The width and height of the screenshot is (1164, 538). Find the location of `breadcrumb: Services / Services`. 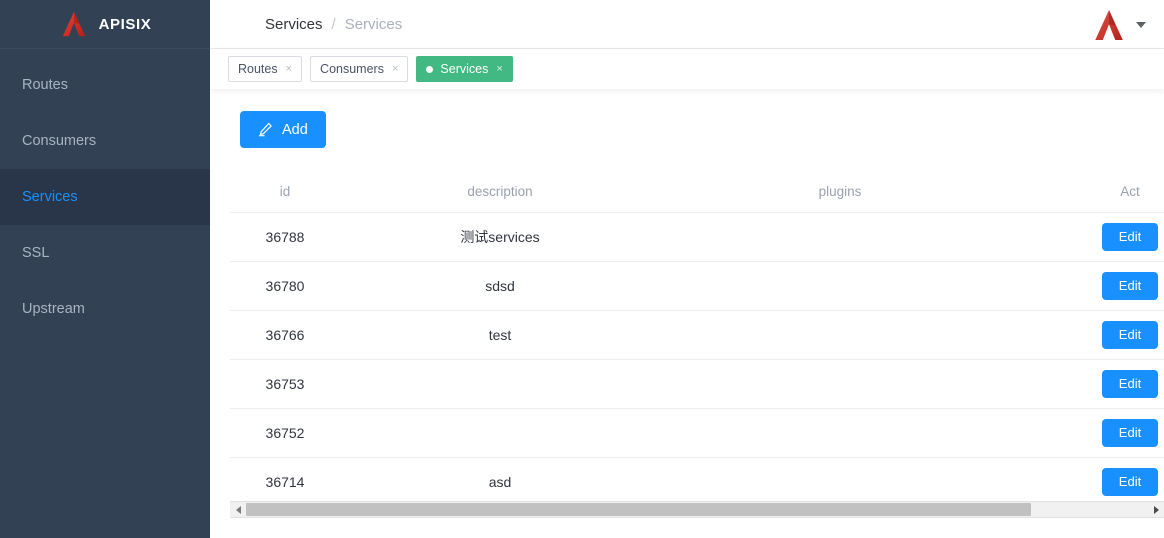

breadcrumb: Services / Services is located at coordinates (333, 24).